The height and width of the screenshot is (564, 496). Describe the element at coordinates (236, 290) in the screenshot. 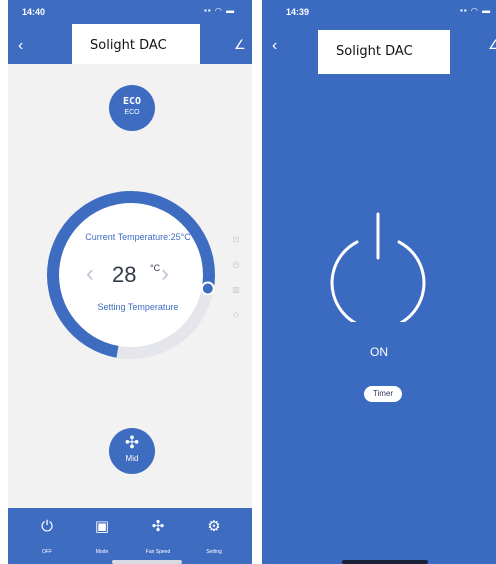

I see `grid-icon: ▥` at that location.